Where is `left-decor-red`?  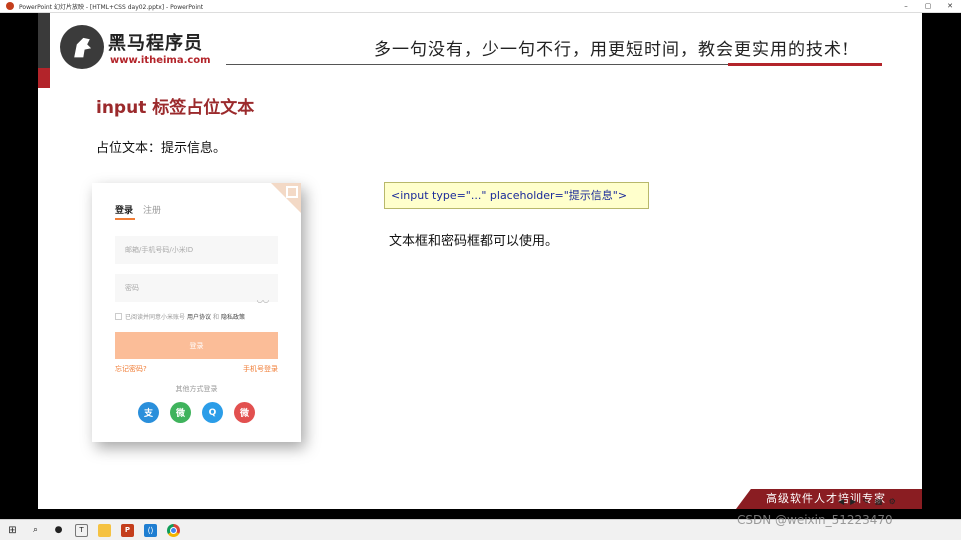
left-decor-red is located at coordinates (44, 78).